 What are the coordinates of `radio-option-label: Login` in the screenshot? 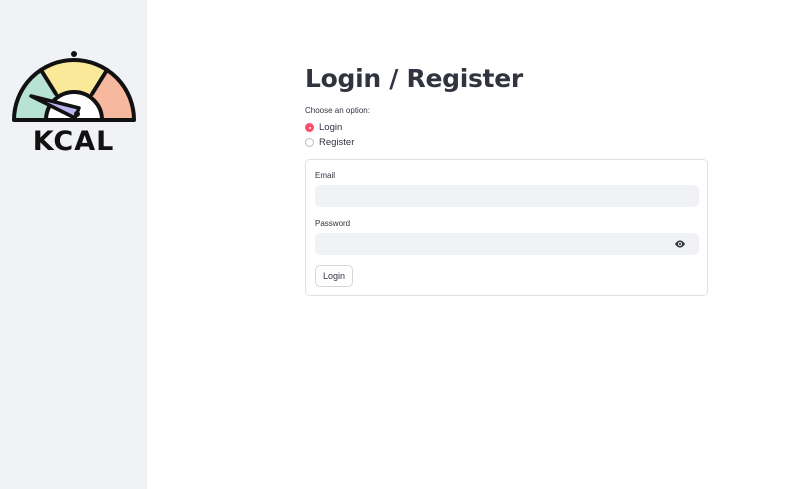 It's located at (331, 127).